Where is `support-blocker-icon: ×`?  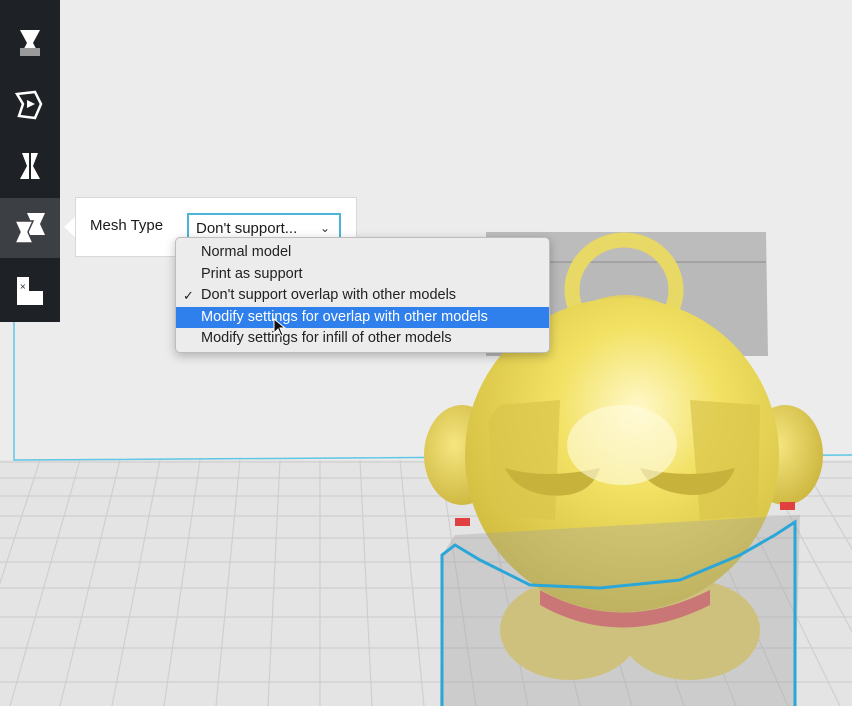 support-blocker-icon: × is located at coordinates (30, 291).